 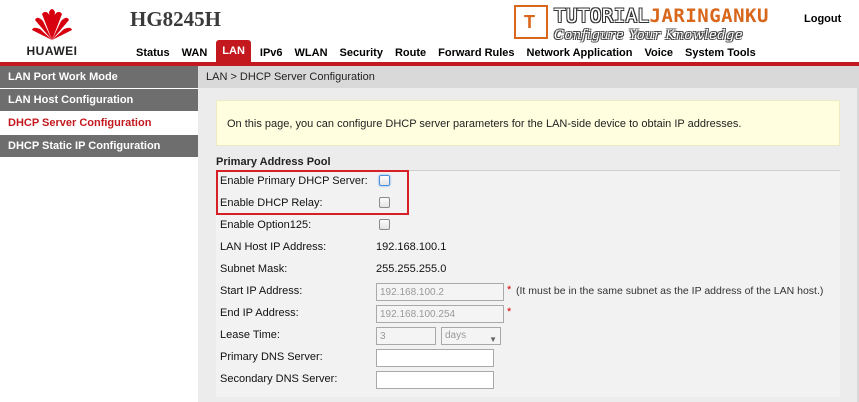 What do you see at coordinates (822, 19) in the screenshot?
I see `logout-link: Logout` at bounding box center [822, 19].